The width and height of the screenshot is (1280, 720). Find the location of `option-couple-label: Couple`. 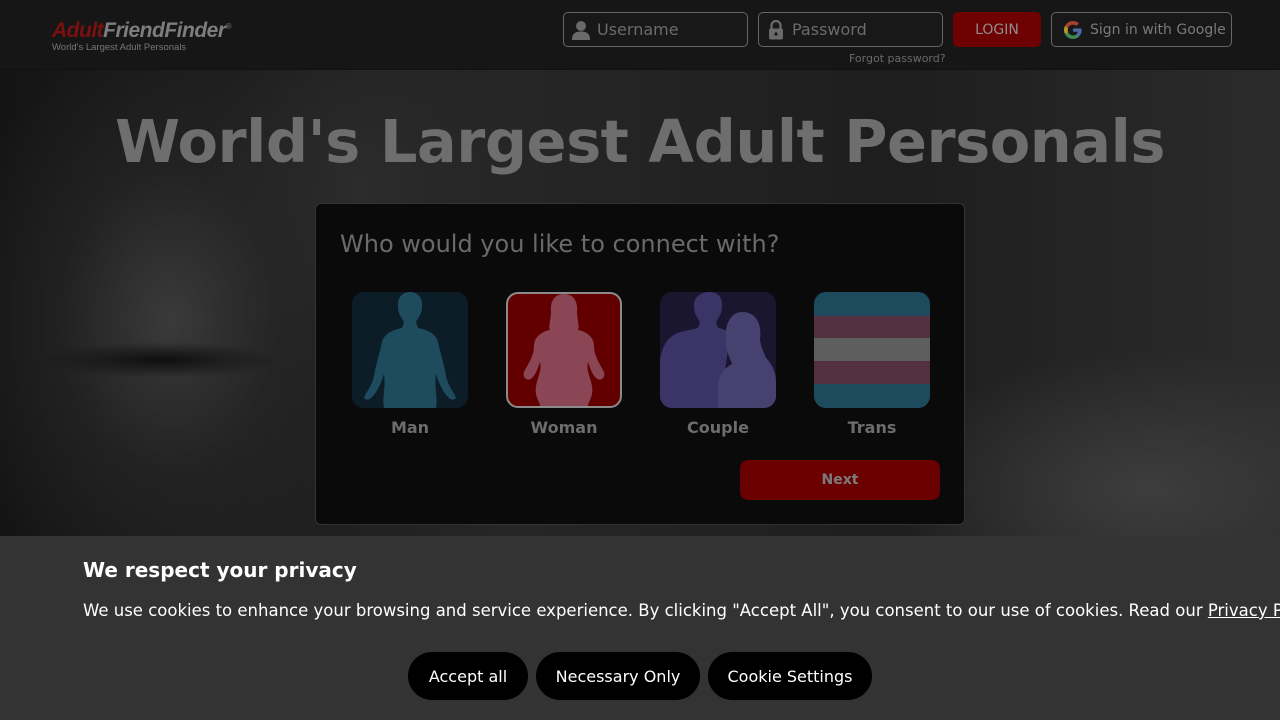

option-couple-label: Couple is located at coordinates (718, 427).